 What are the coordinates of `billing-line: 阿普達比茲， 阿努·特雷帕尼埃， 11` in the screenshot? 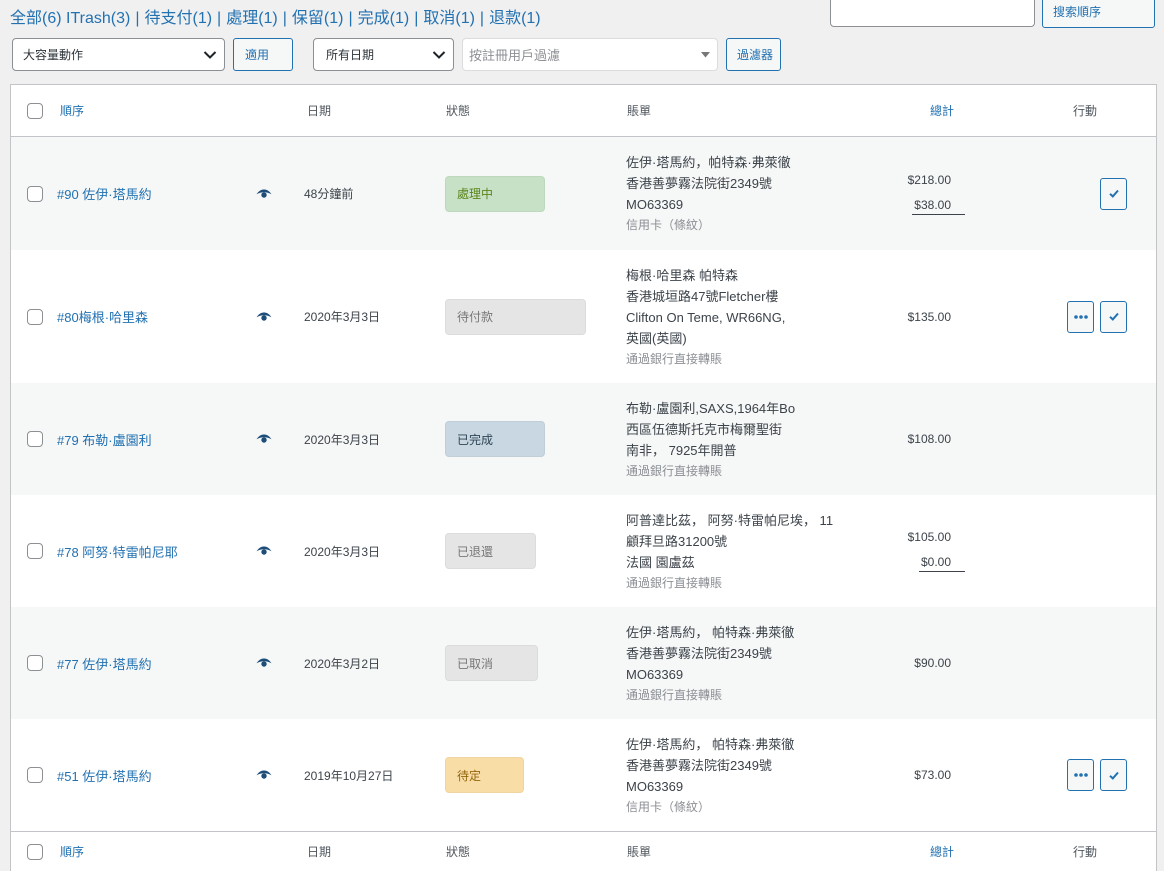 It's located at (730, 520).